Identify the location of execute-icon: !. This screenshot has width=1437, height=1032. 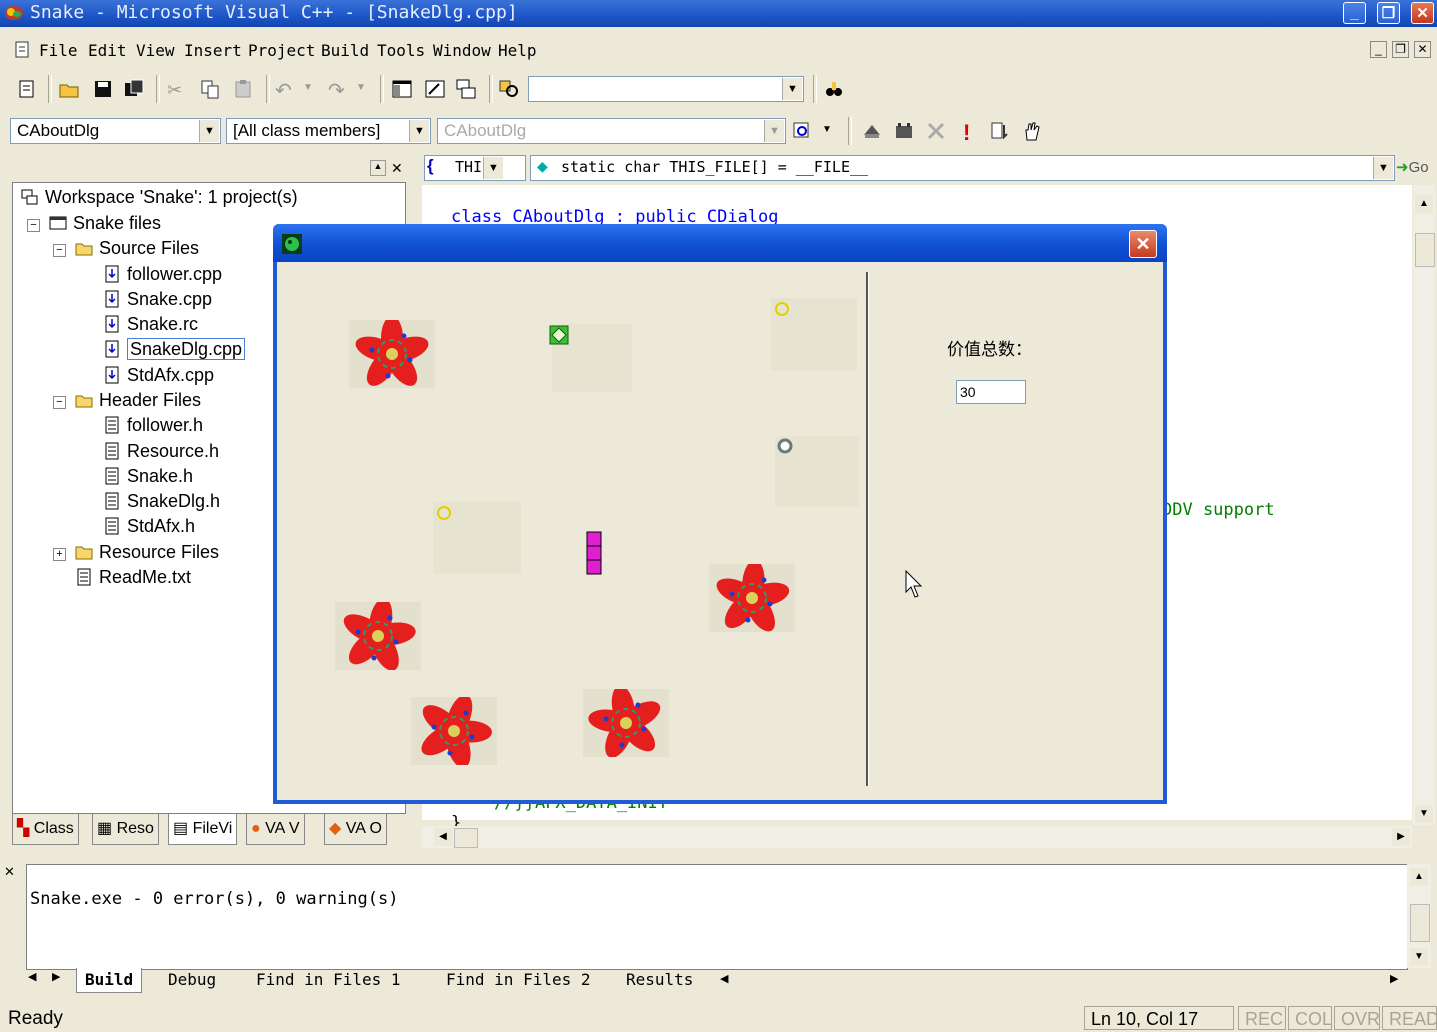
(966, 133).